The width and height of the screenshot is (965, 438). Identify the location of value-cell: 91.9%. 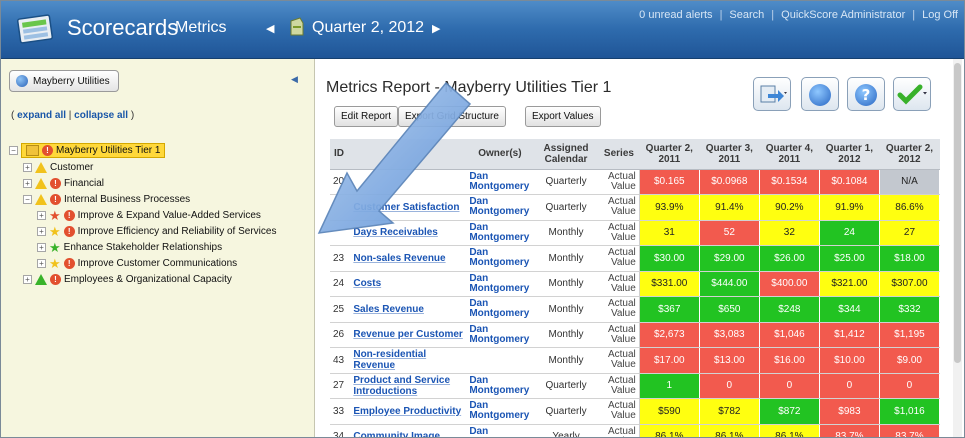
(849, 207).